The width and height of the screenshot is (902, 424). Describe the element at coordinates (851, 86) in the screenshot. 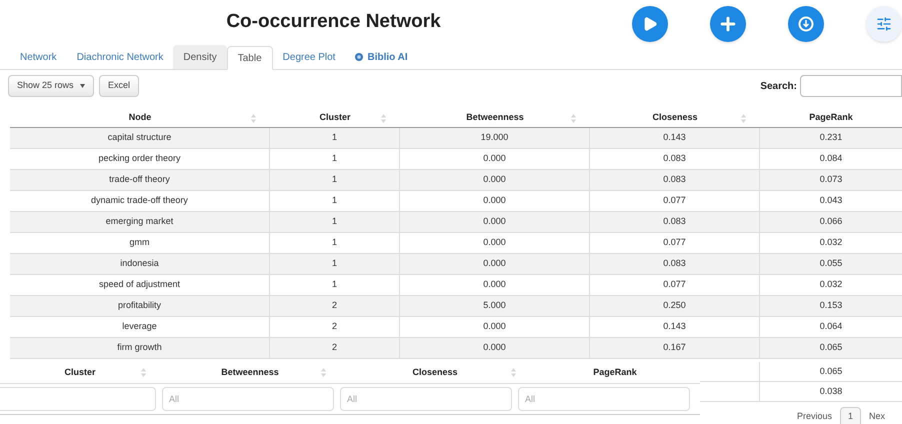

I see `search-field` at that location.